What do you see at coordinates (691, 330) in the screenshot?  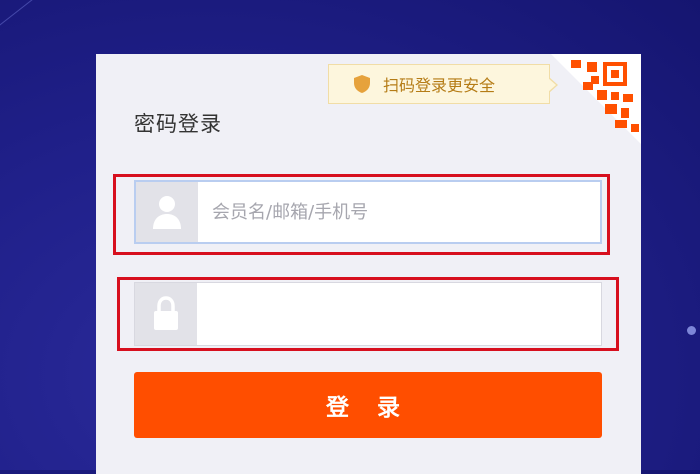 I see `background-dot` at bounding box center [691, 330].